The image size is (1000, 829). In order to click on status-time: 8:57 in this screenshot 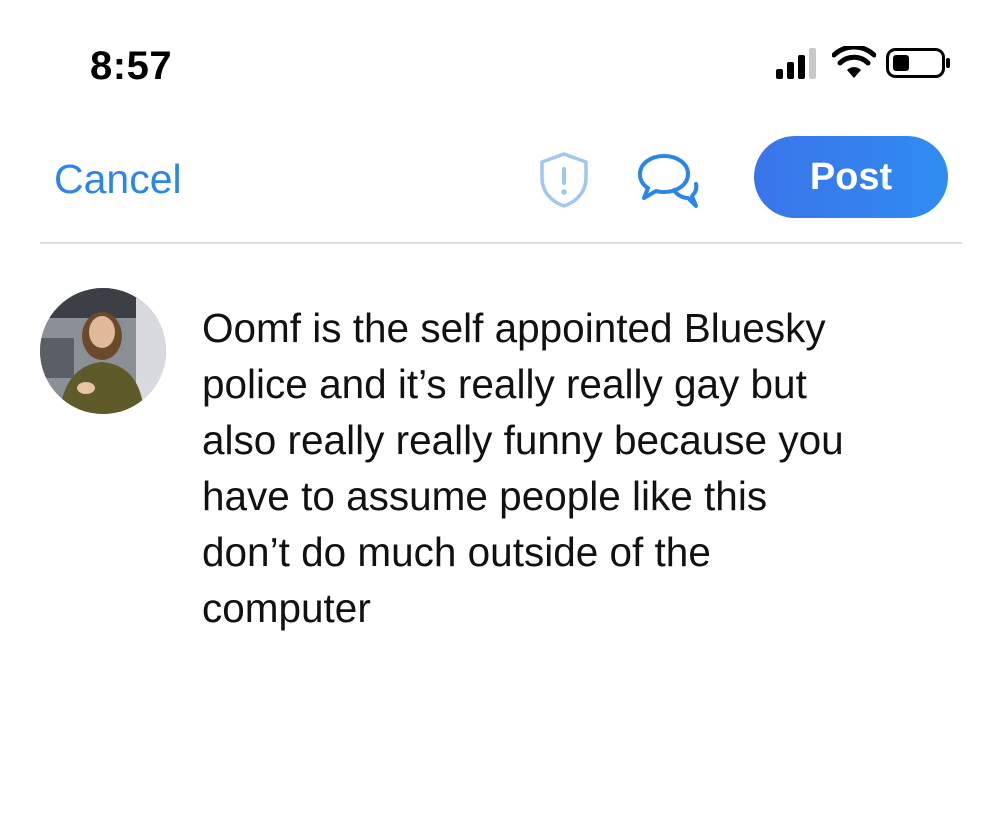, I will do `click(131, 66)`.